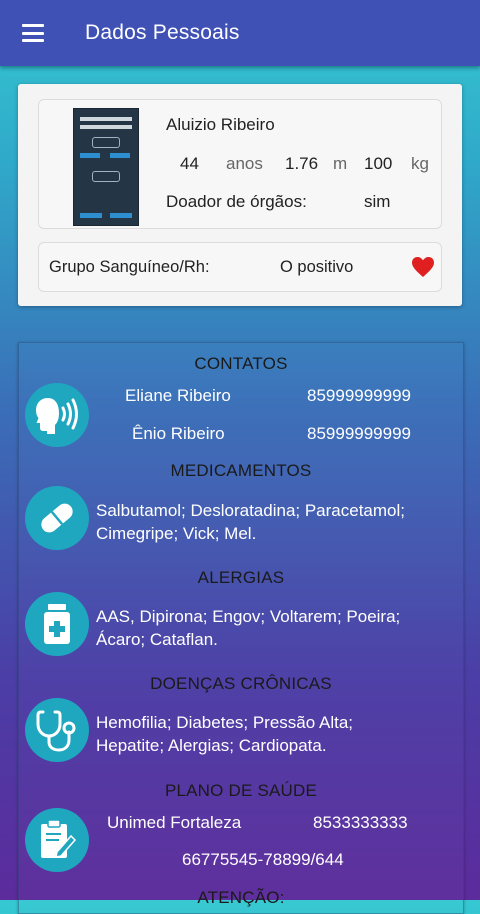 Image resolution: width=480 pixels, height=914 pixels. Describe the element at coordinates (250, 510) in the screenshot. I see `medications-line-1: Salbutamol; Desloratadina; Paracetamol;` at that location.